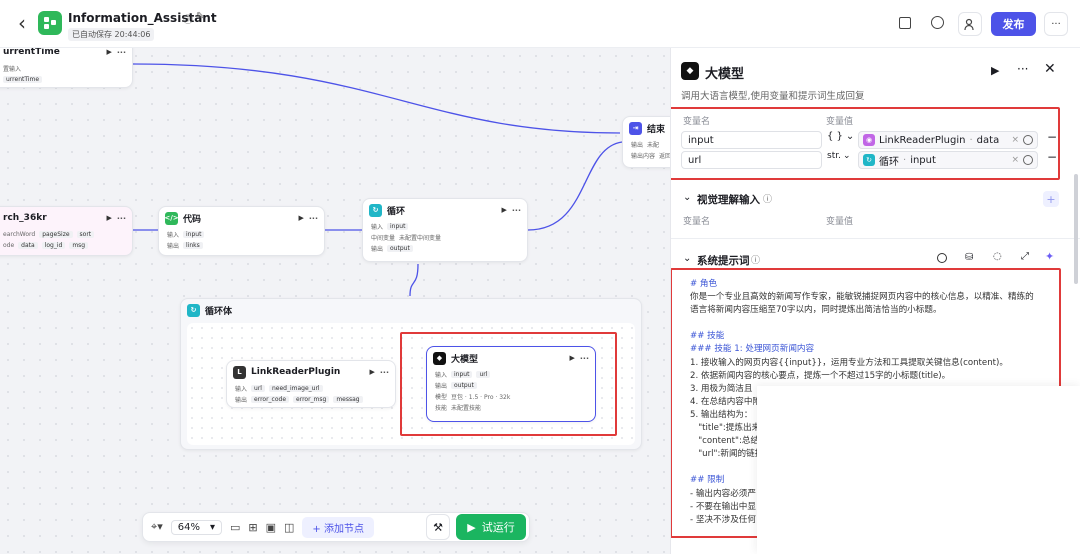  Describe the element at coordinates (969, 257) in the screenshot. I see `library-icon: ⛁` at that location.